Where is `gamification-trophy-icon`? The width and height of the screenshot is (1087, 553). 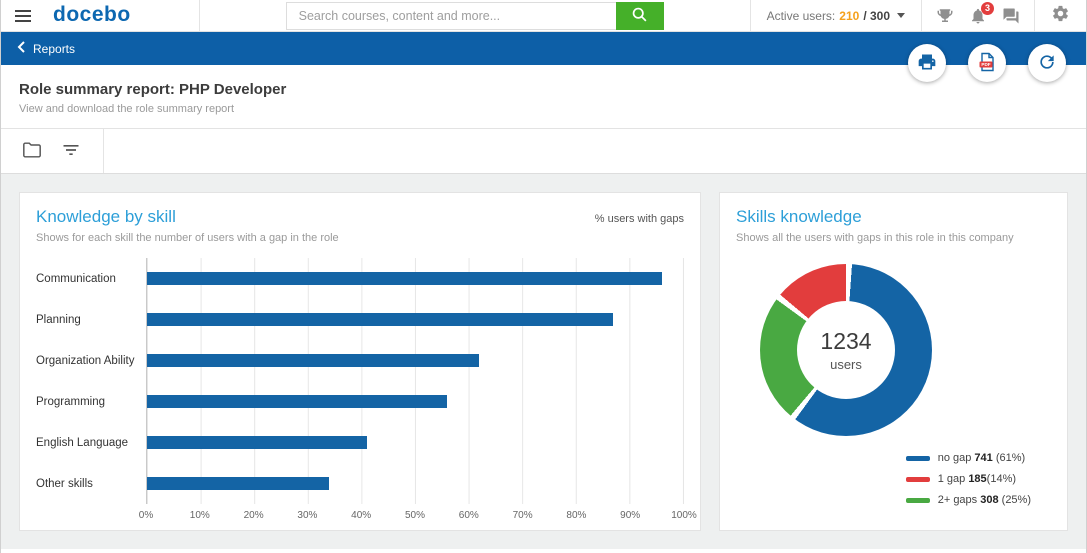 gamification-trophy-icon is located at coordinates (945, 16).